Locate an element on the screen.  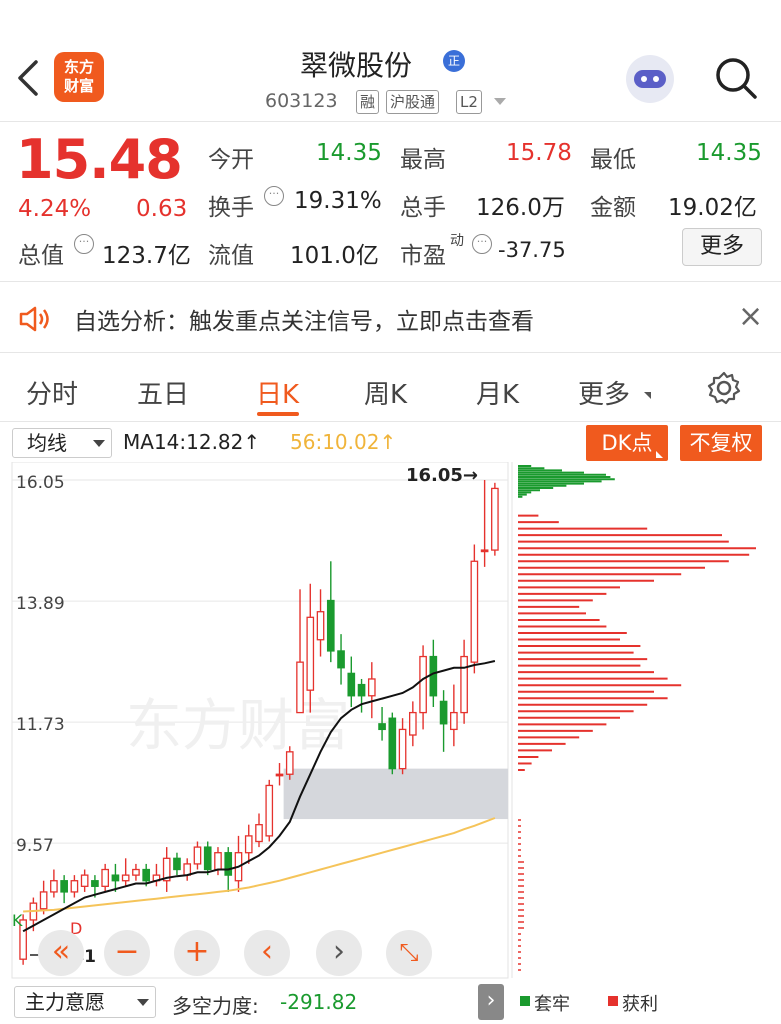
logo-text-line2: 财富 is located at coordinates (78, 86).